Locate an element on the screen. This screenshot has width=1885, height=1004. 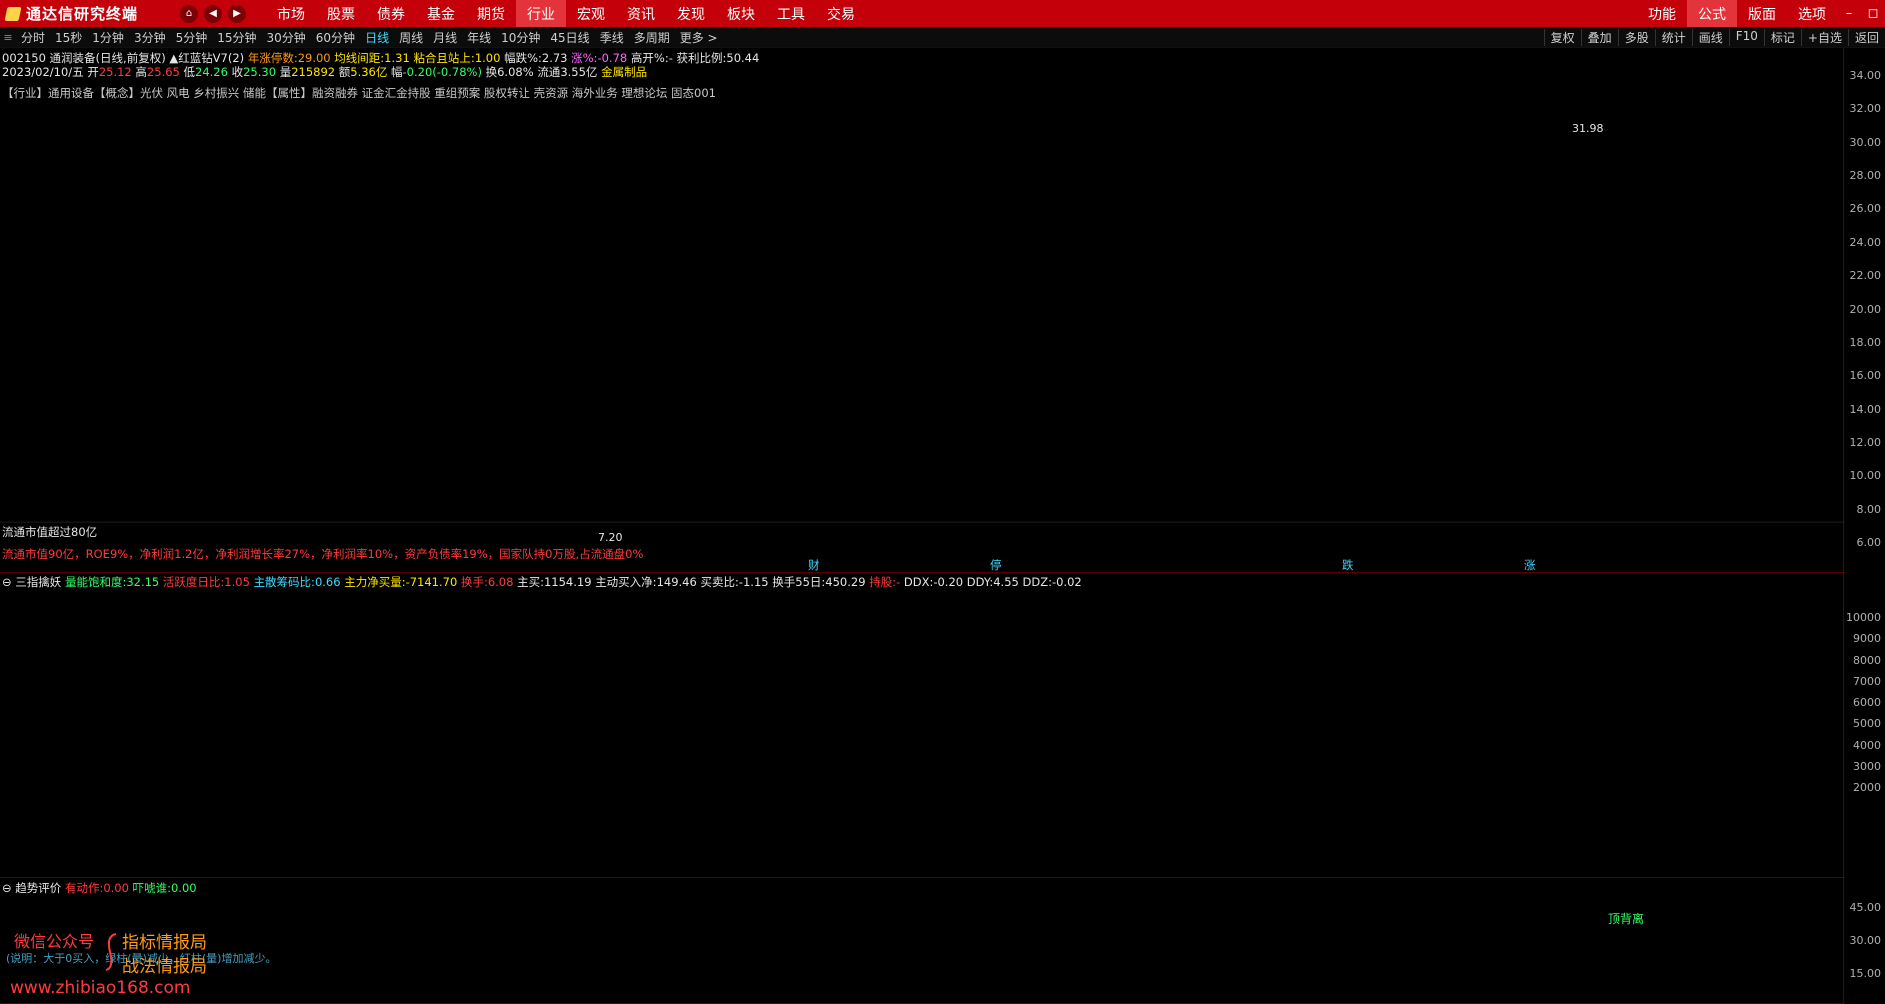
indicator-name: ▲红蓝钻V7(2) is located at coordinates (206, 58).